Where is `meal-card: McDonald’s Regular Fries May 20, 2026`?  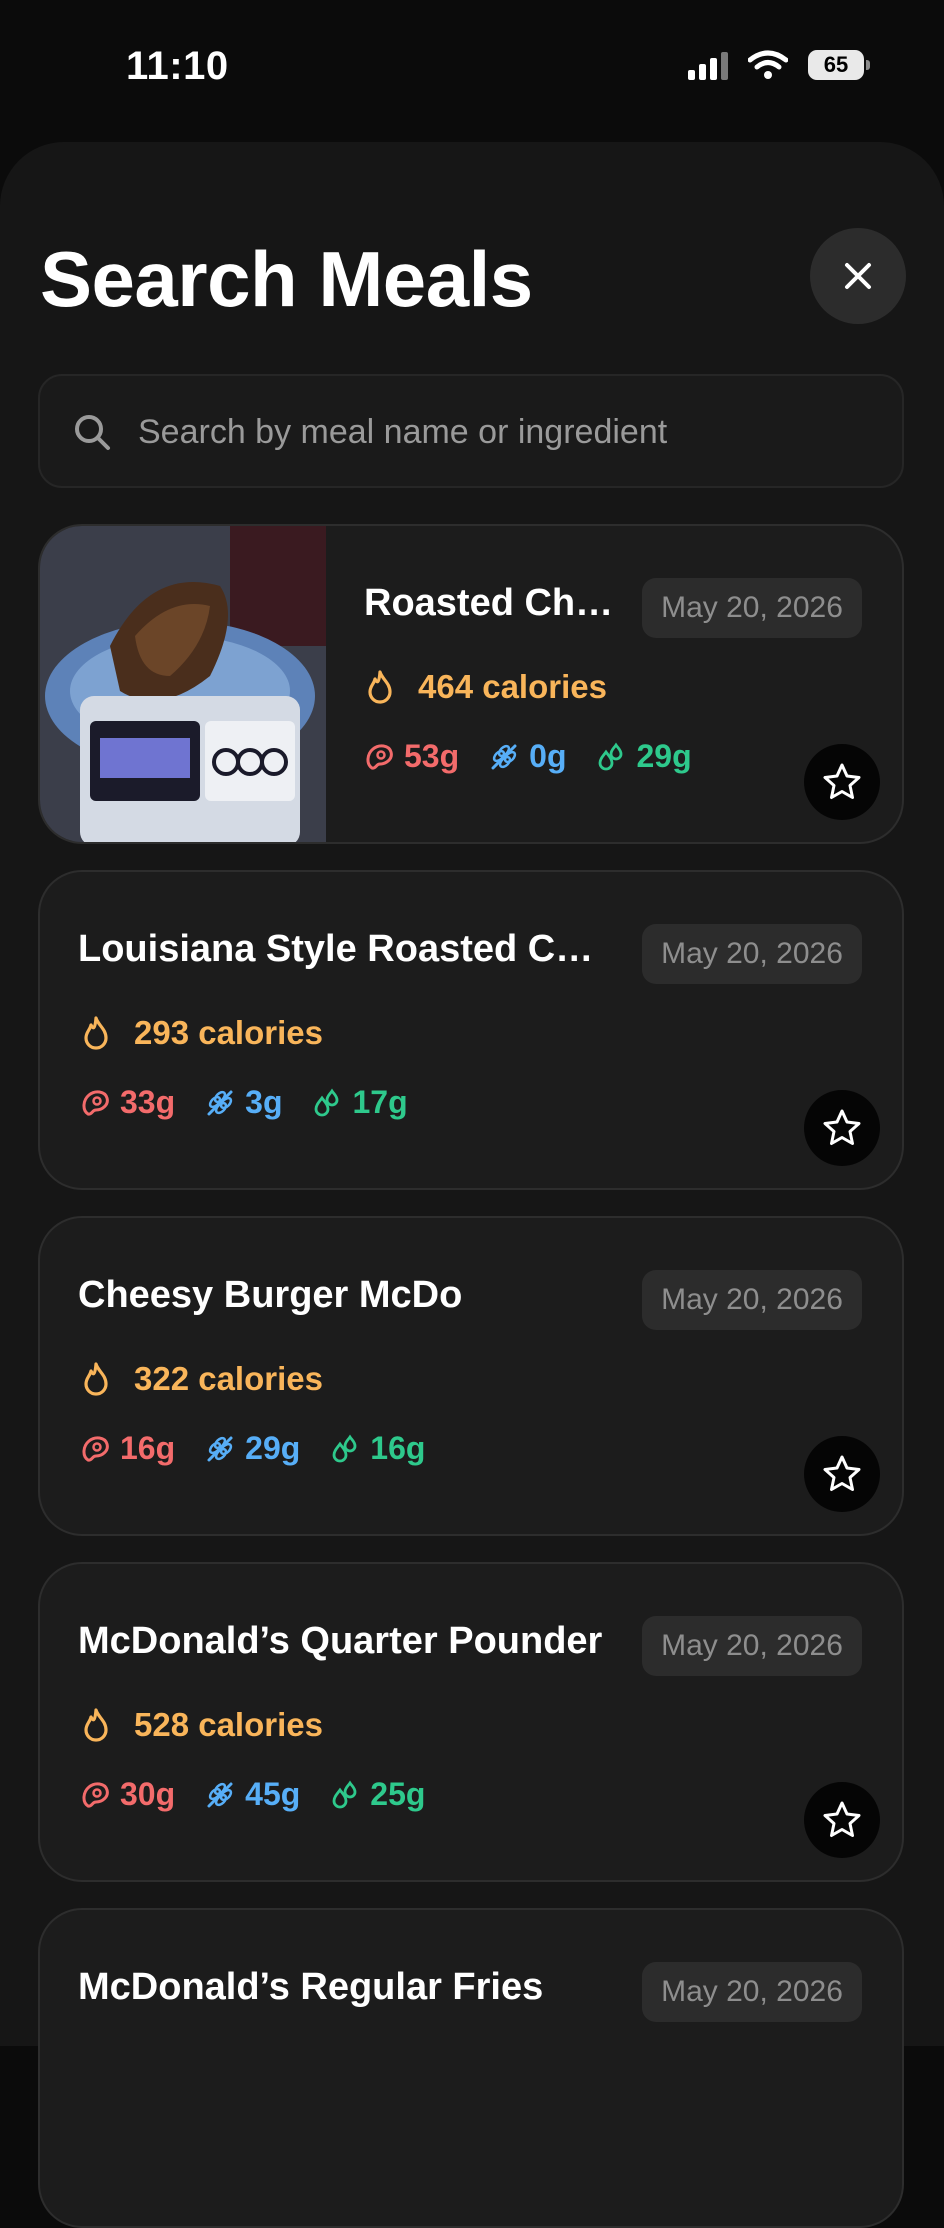
meal-card: McDonald’s Regular Fries May 20, 2026 is located at coordinates (471, 2068).